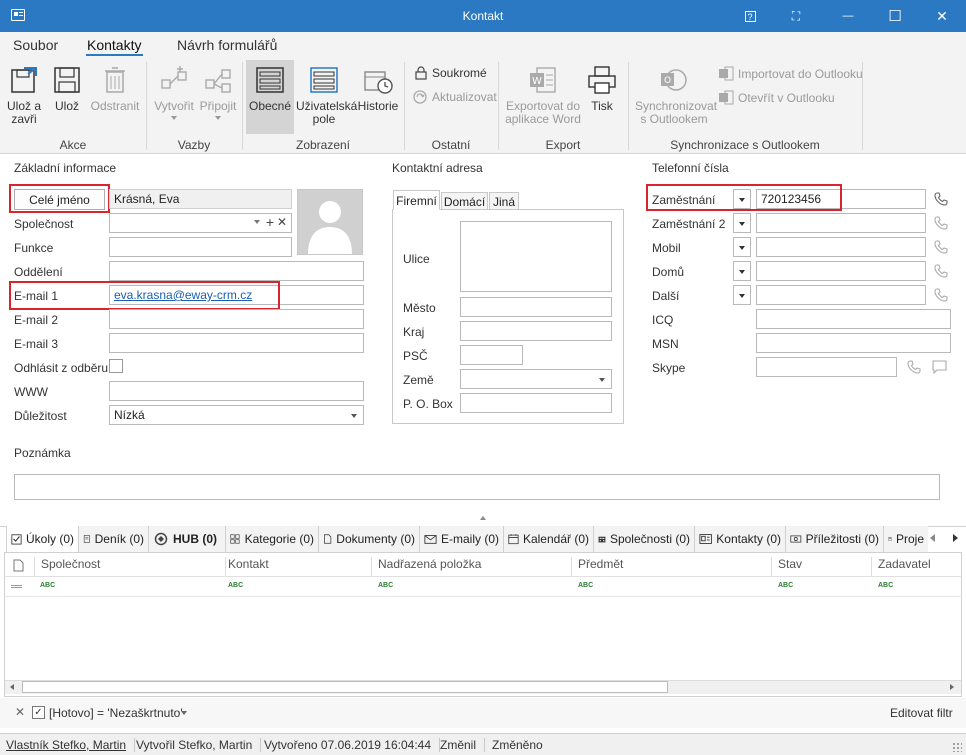 The width and height of the screenshot is (966, 755). I want to click on save-close-button: Ulož a zavři, so click(24, 95).